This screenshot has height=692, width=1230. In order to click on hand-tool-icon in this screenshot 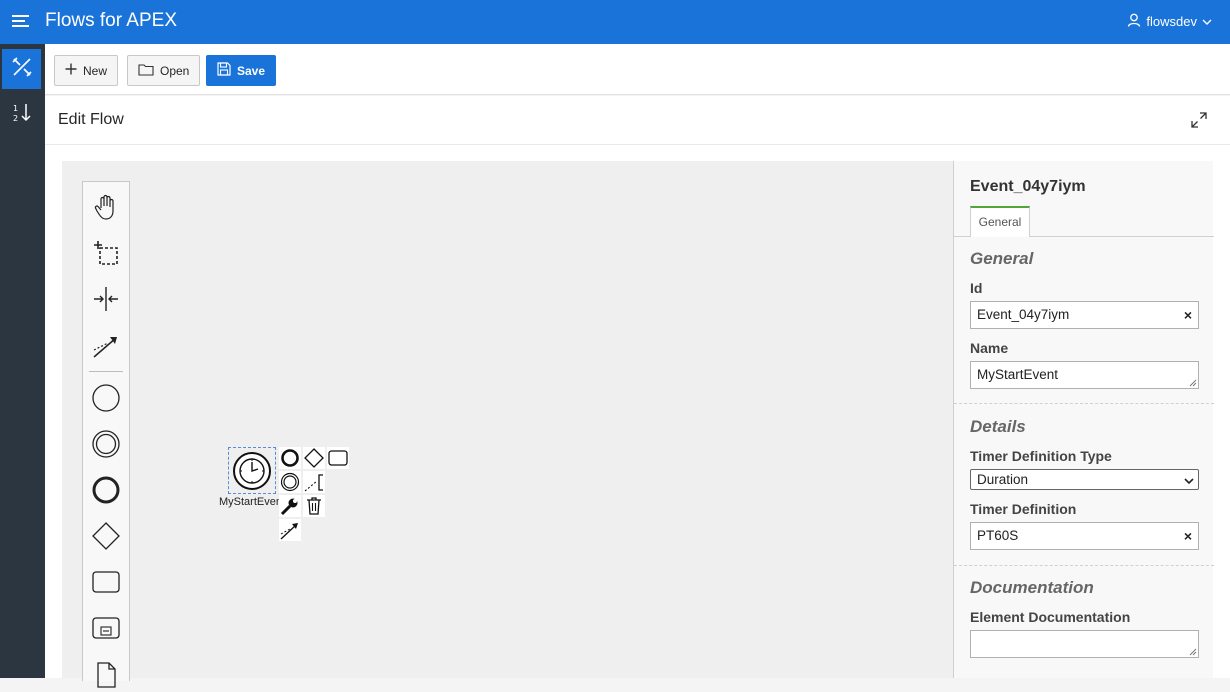, I will do `click(106, 207)`.